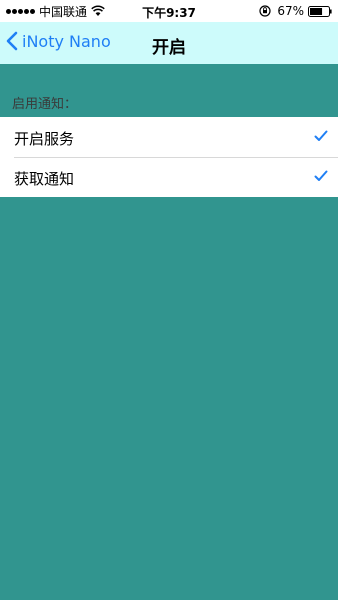 The height and width of the screenshot is (600, 338). I want to click on battery-icon, so click(320, 11).